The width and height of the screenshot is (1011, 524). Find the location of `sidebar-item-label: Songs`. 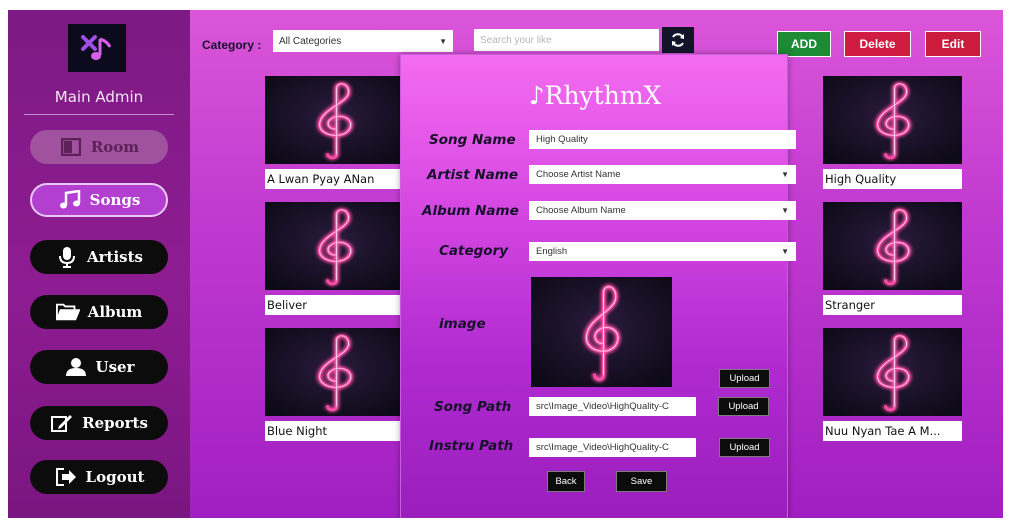

sidebar-item-label: Songs is located at coordinates (115, 200).